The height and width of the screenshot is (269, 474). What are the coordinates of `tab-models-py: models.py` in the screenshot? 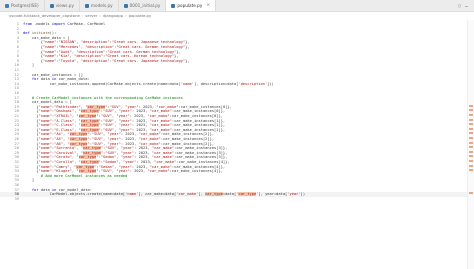 It's located at (99, 5).